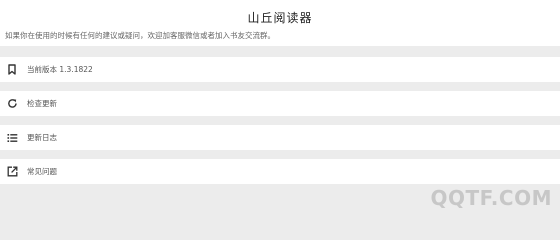 The height and width of the screenshot is (240, 560). What do you see at coordinates (12, 104) in the screenshot?
I see `refresh-icon` at bounding box center [12, 104].